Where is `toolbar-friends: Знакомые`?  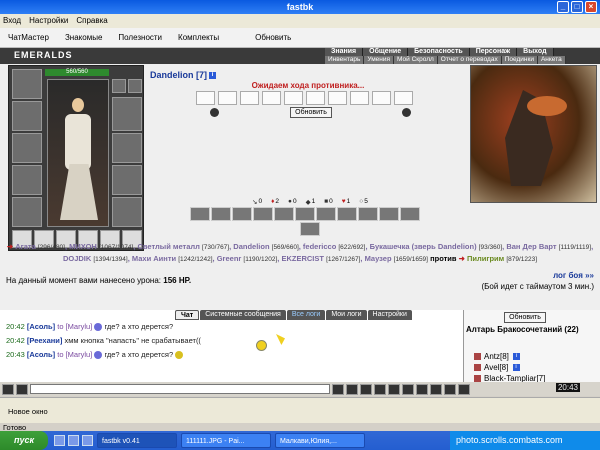 toolbar-friends: Знакомые is located at coordinates (83, 37).